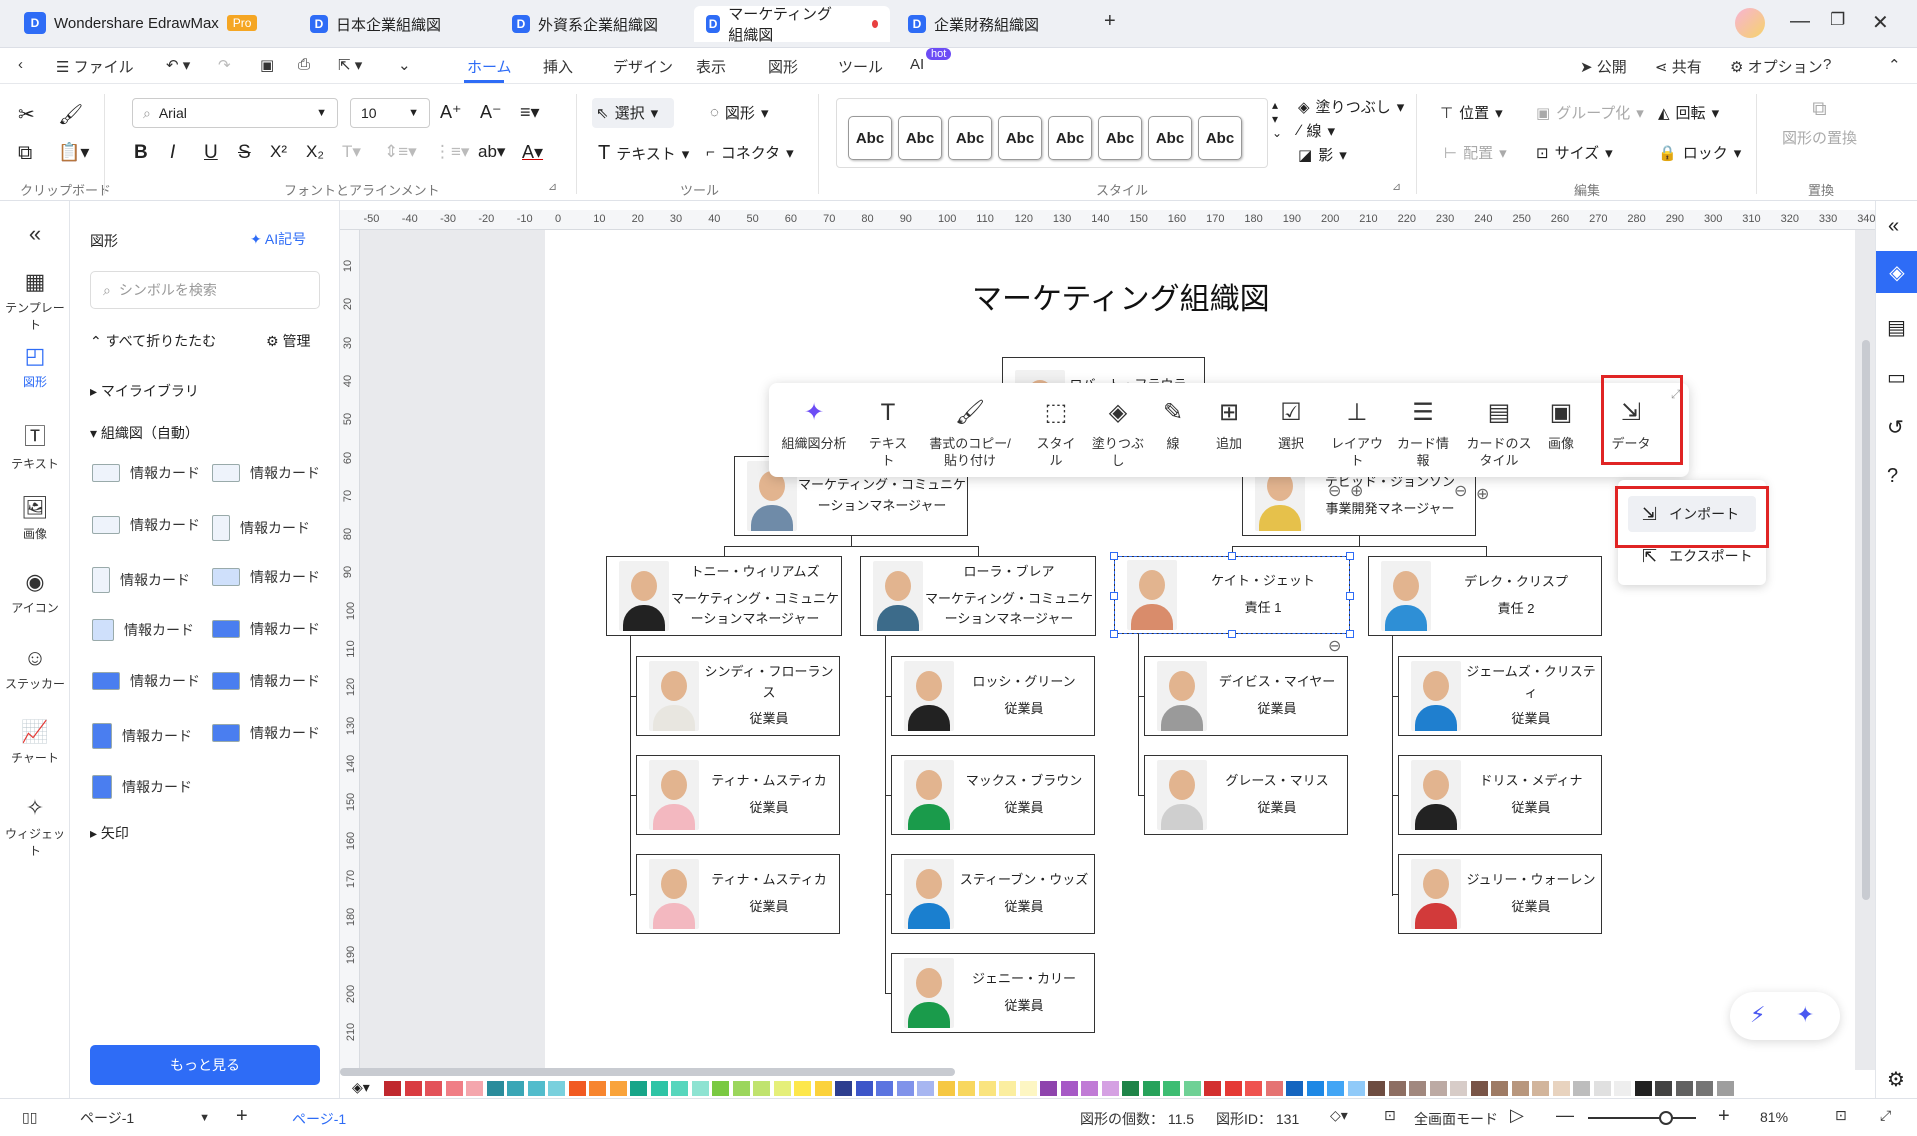 The height and width of the screenshot is (1136, 1917). What do you see at coordinates (711, 66) in the screenshot?
I see `menu-view: 表示` at bounding box center [711, 66].